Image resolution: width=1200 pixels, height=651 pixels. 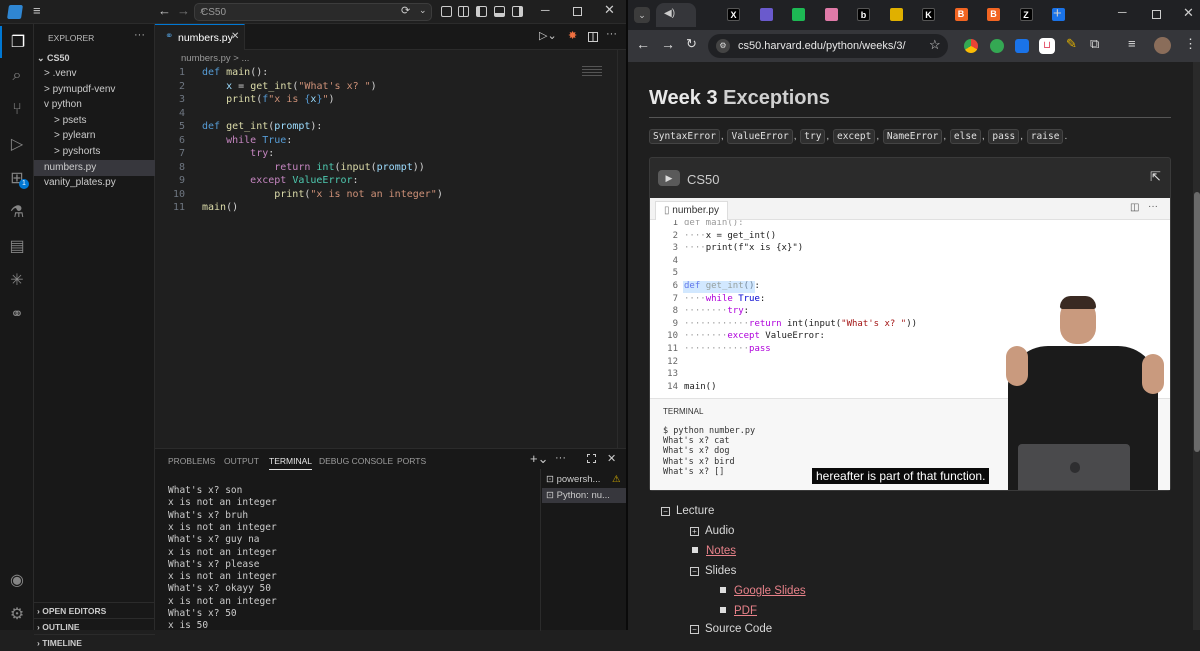 What do you see at coordinates (313, 12) in the screenshot?
I see `command-center-search: ⌕ CS50 ⟳ ⌄` at bounding box center [313, 12].